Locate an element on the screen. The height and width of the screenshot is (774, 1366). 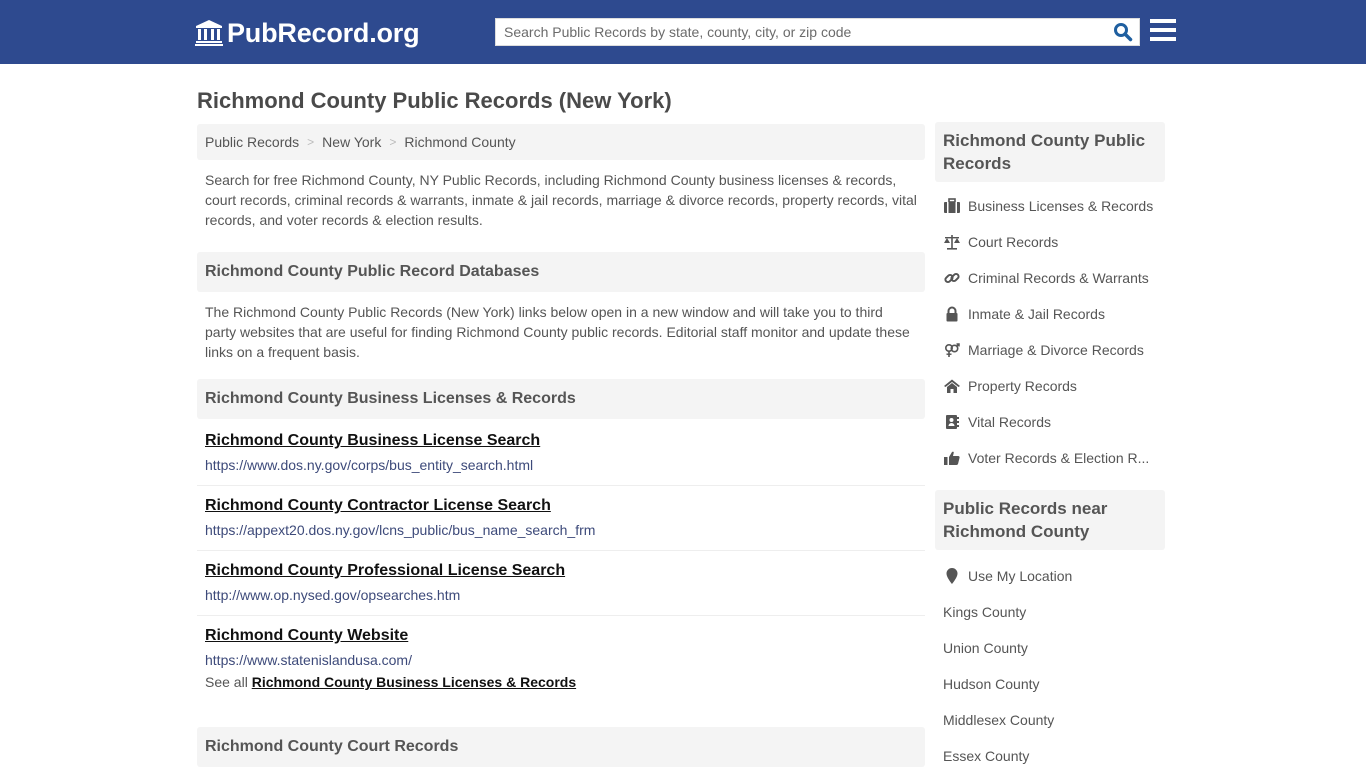
nearby-county-link: Middlesex County is located at coordinates (1050, 720).